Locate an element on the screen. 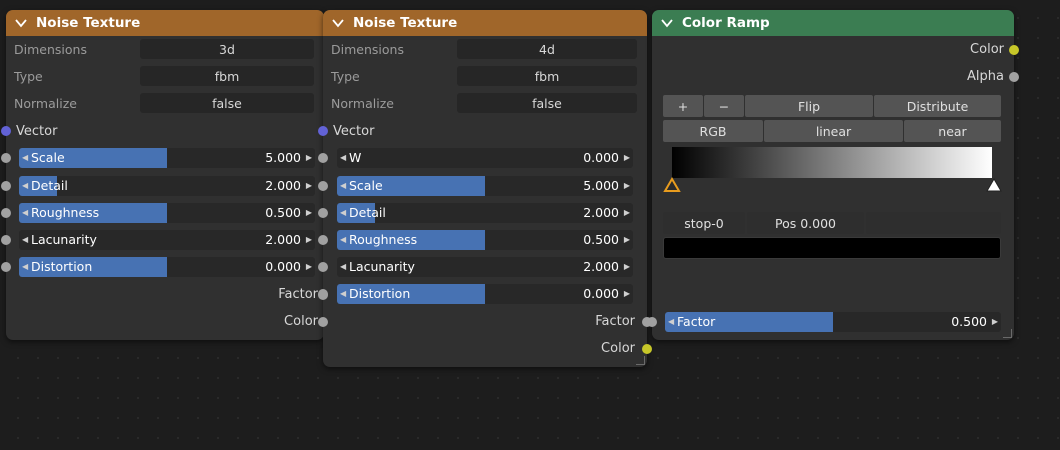 The width and height of the screenshot is (1060, 450). dimensions-dropdown: 4d is located at coordinates (547, 49).